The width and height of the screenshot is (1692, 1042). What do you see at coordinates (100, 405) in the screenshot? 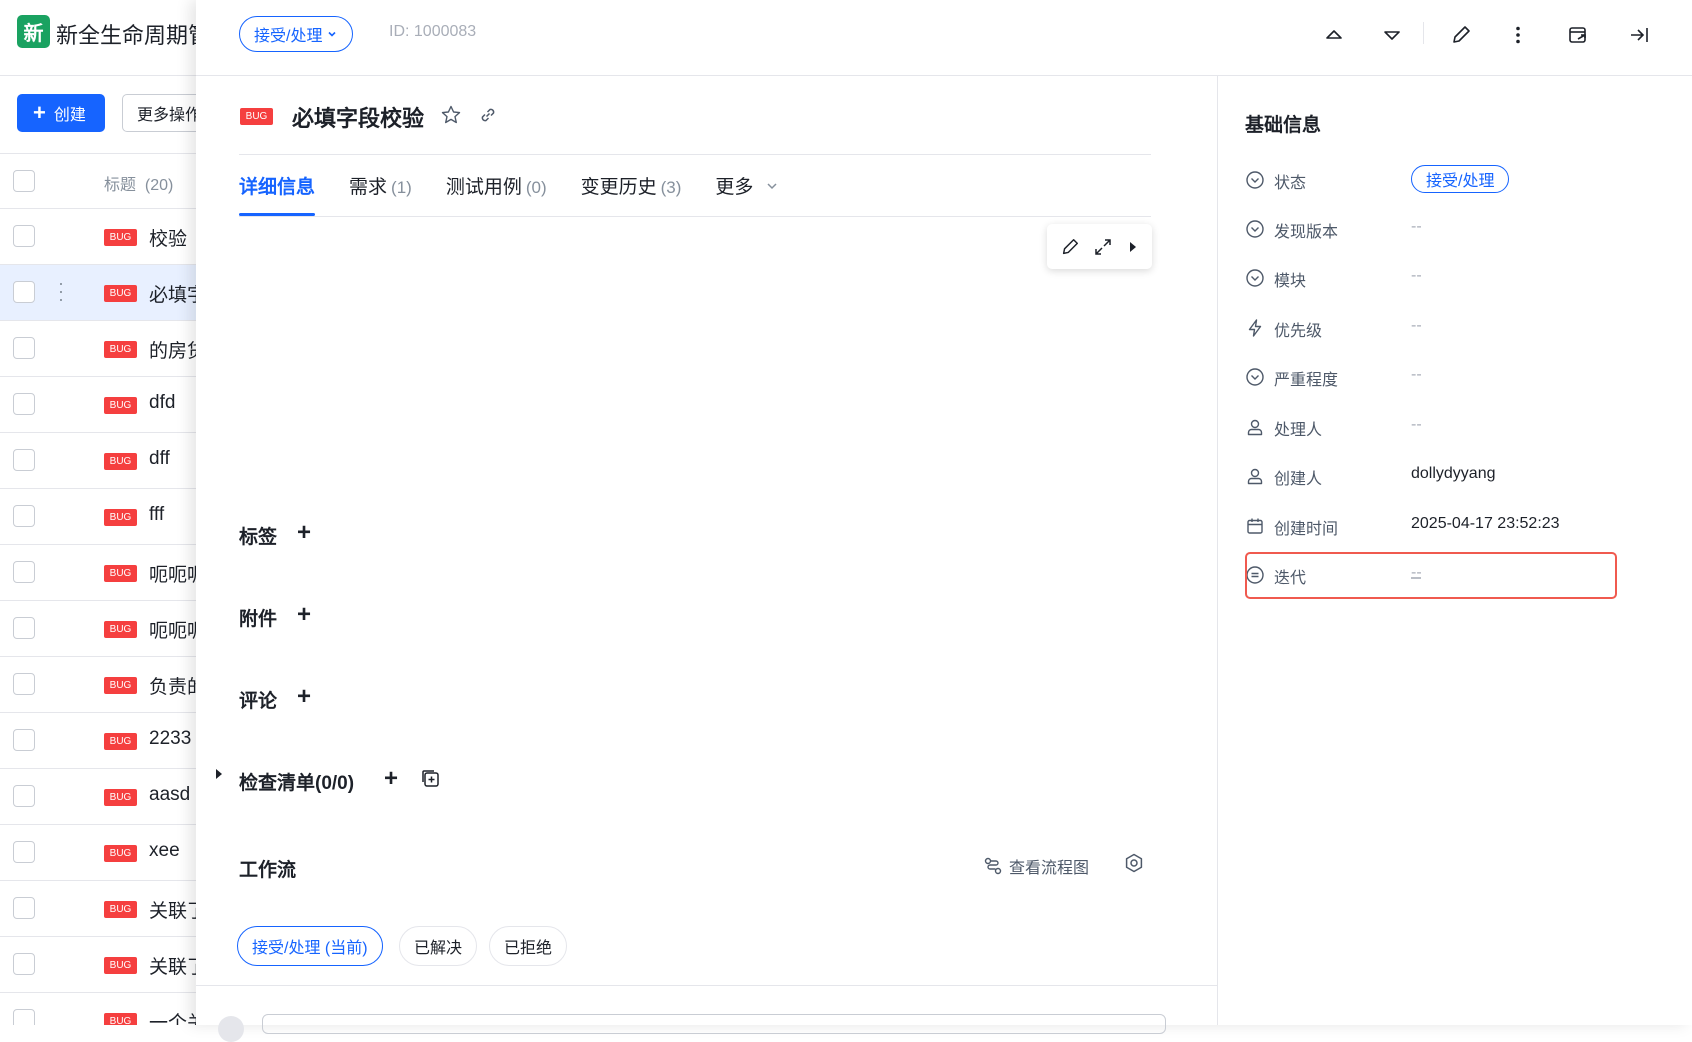
I see `list-item: BUG dfd` at bounding box center [100, 405].